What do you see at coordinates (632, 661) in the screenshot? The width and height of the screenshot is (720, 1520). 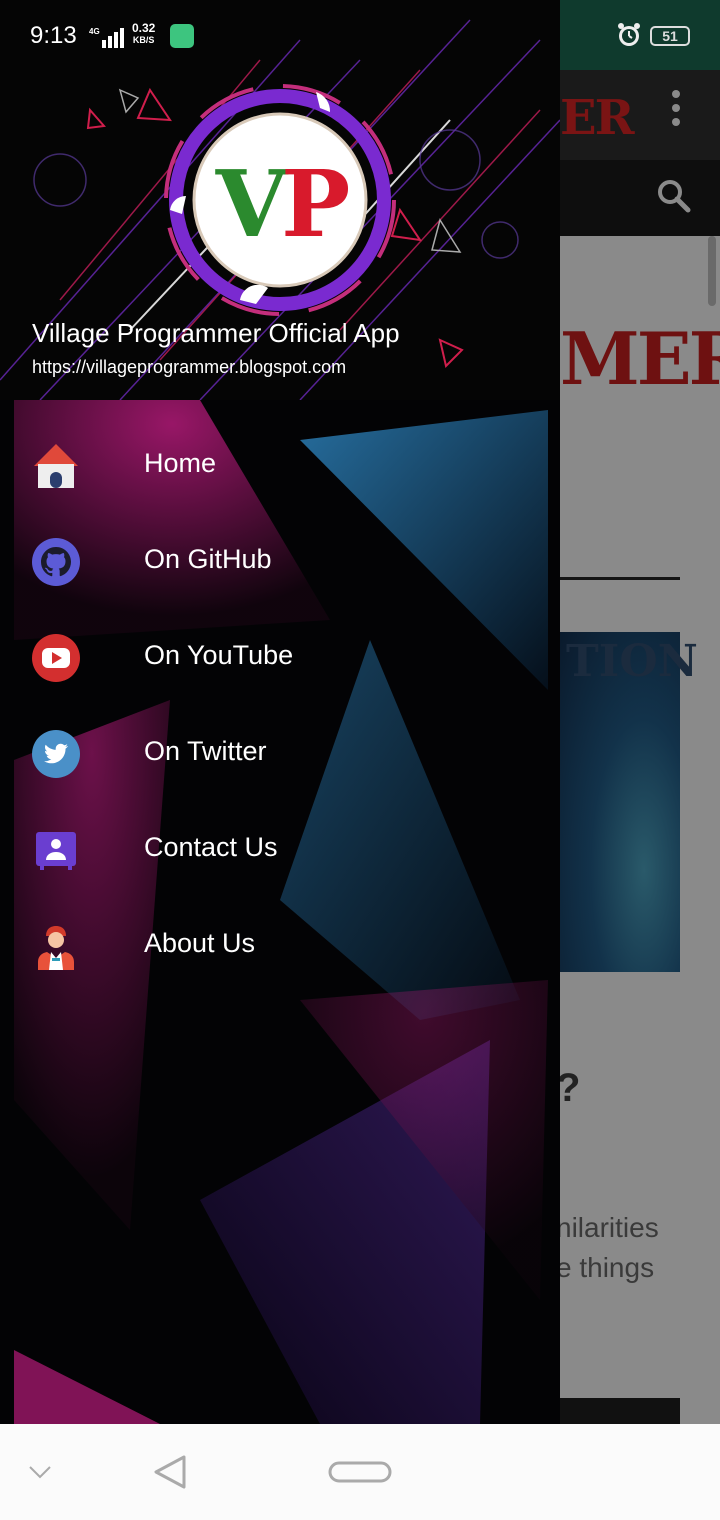 I see `background-image-text: TION` at bounding box center [632, 661].